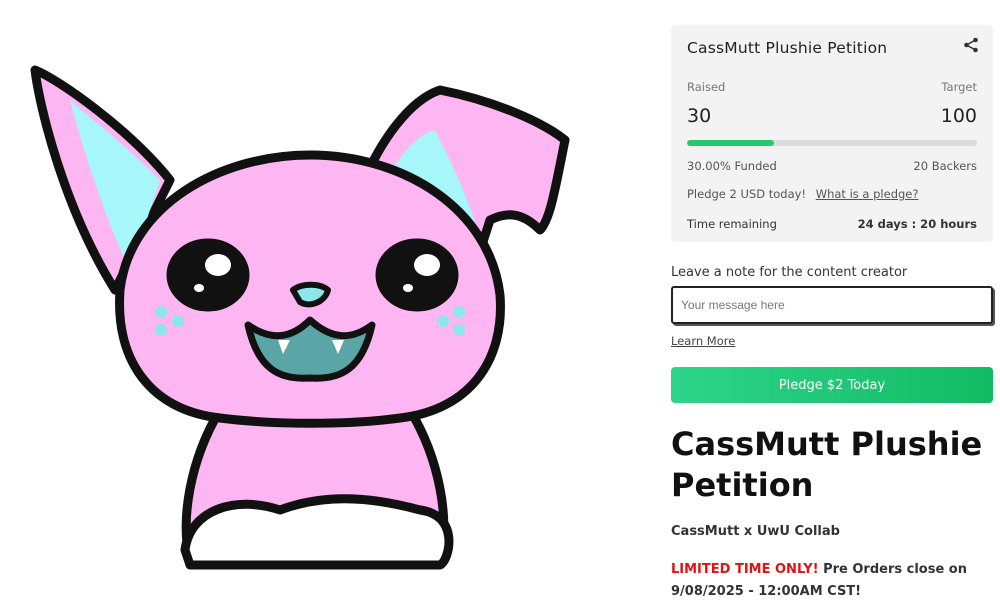 The image size is (1000, 603). Describe the element at coordinates (699, 116) in the screenshot. I see `raised-value: 30` at that location.